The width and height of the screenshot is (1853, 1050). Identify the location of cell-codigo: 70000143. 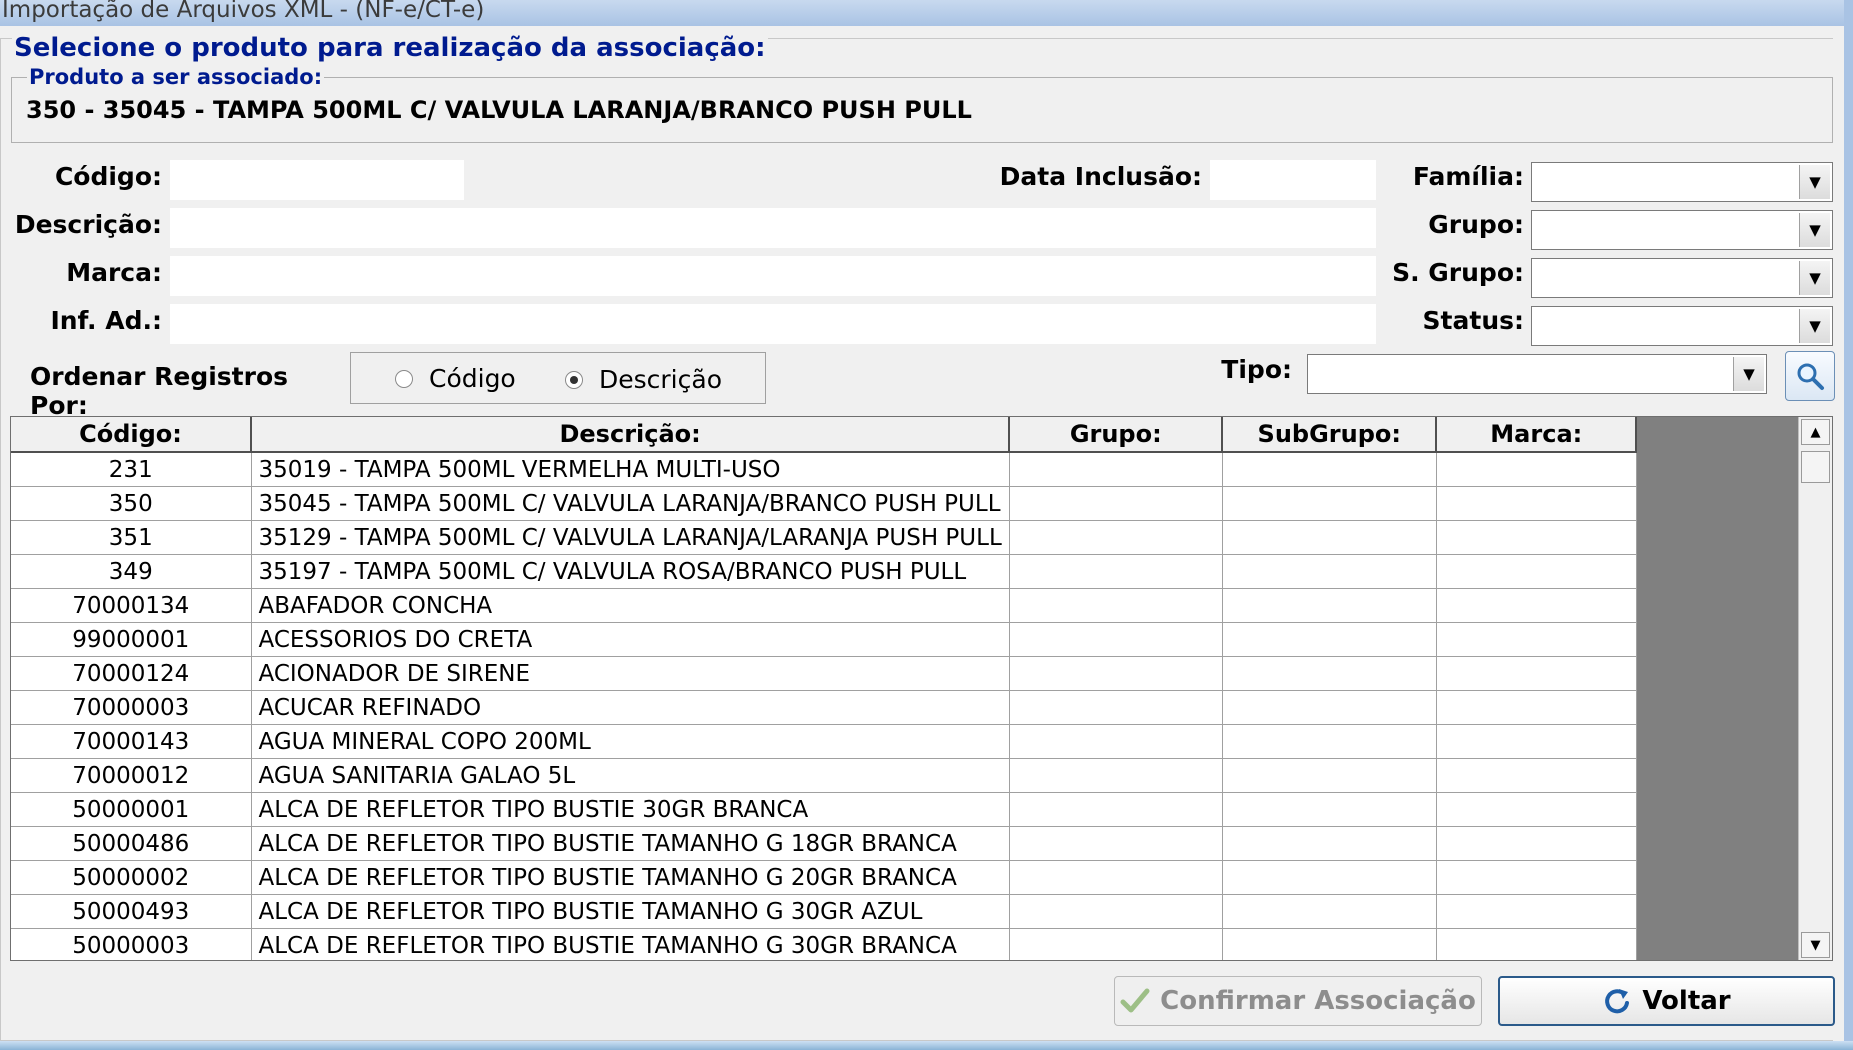
(131, 741).